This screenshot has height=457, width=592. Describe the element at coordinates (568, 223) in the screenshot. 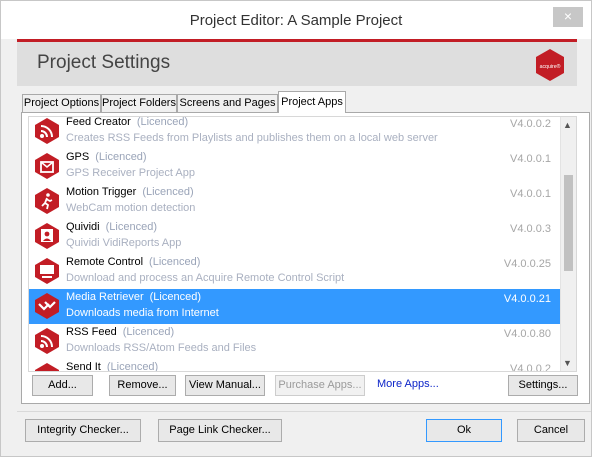

I see `scrollbar-thumb` at that location.